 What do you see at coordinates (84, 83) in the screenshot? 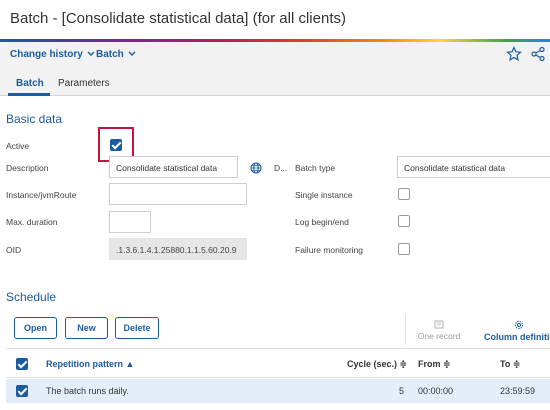
I see `tab-parameters: Parameters` at bounding box center [84, 83].